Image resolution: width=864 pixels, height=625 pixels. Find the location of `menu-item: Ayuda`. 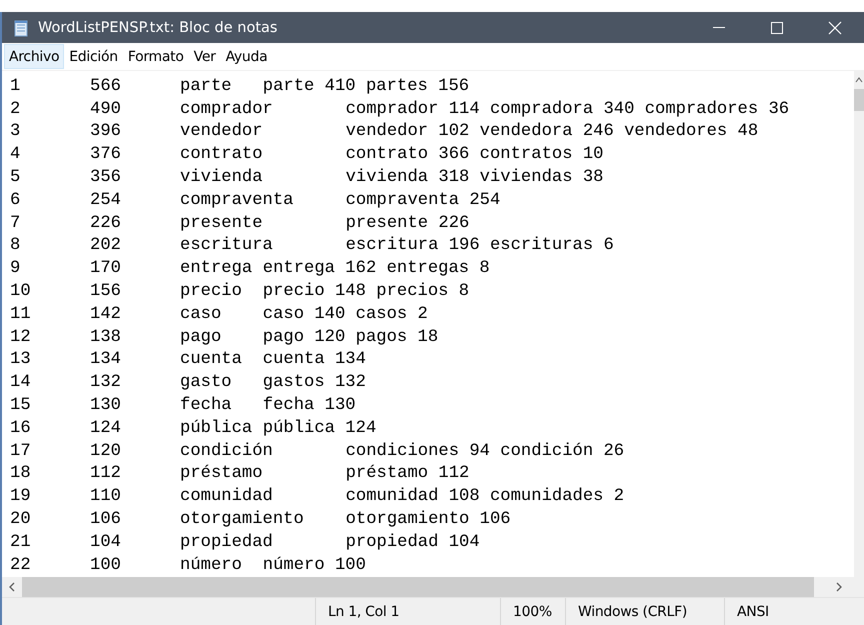

menu-item: Ayuda is located at coordinates (246, 56).